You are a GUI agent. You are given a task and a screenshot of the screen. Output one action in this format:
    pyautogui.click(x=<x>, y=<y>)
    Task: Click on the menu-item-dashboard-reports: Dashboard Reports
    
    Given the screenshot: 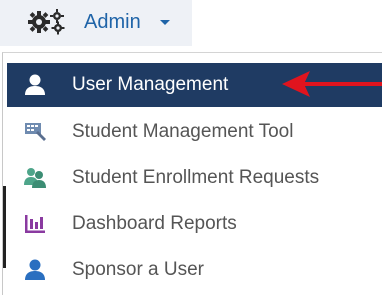 What is the action you would take?
    pyautogui.click(x=194, y=224)
    